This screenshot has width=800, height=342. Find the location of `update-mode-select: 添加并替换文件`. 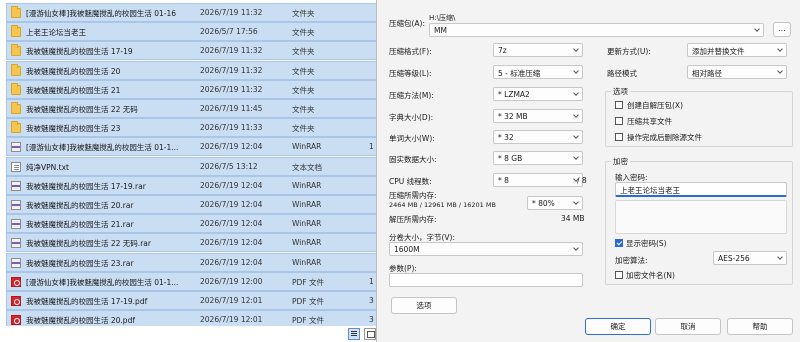

update-mode-select: 添加并替换文件 is located at coordinates (737, 50).